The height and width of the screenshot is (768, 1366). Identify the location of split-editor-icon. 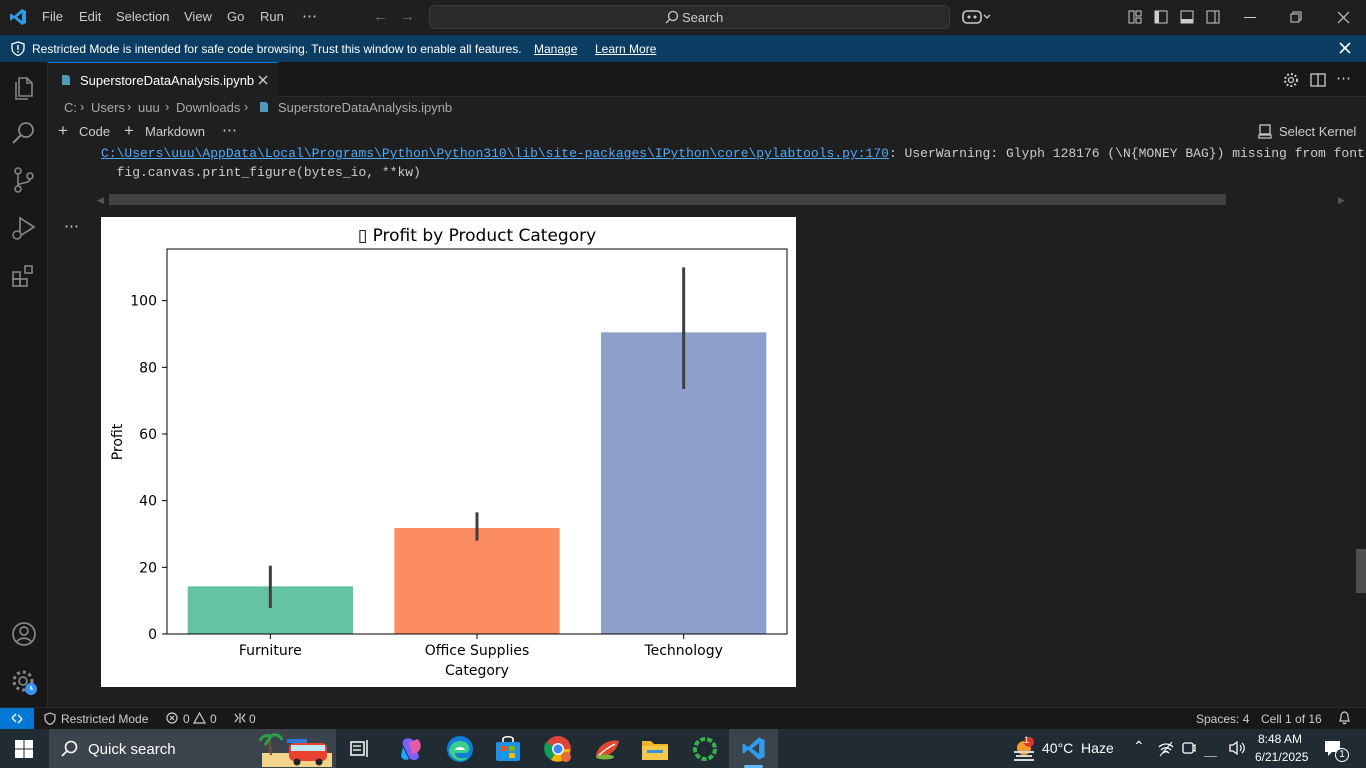
(1318, 80).